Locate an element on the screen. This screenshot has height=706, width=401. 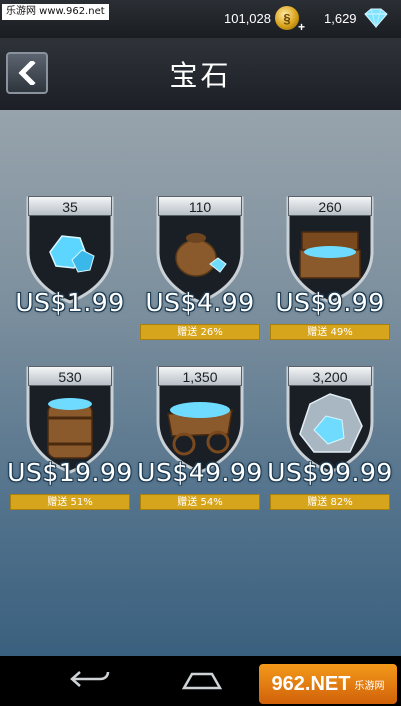
page-title: 宝石 is located at coordinates (200, 75).